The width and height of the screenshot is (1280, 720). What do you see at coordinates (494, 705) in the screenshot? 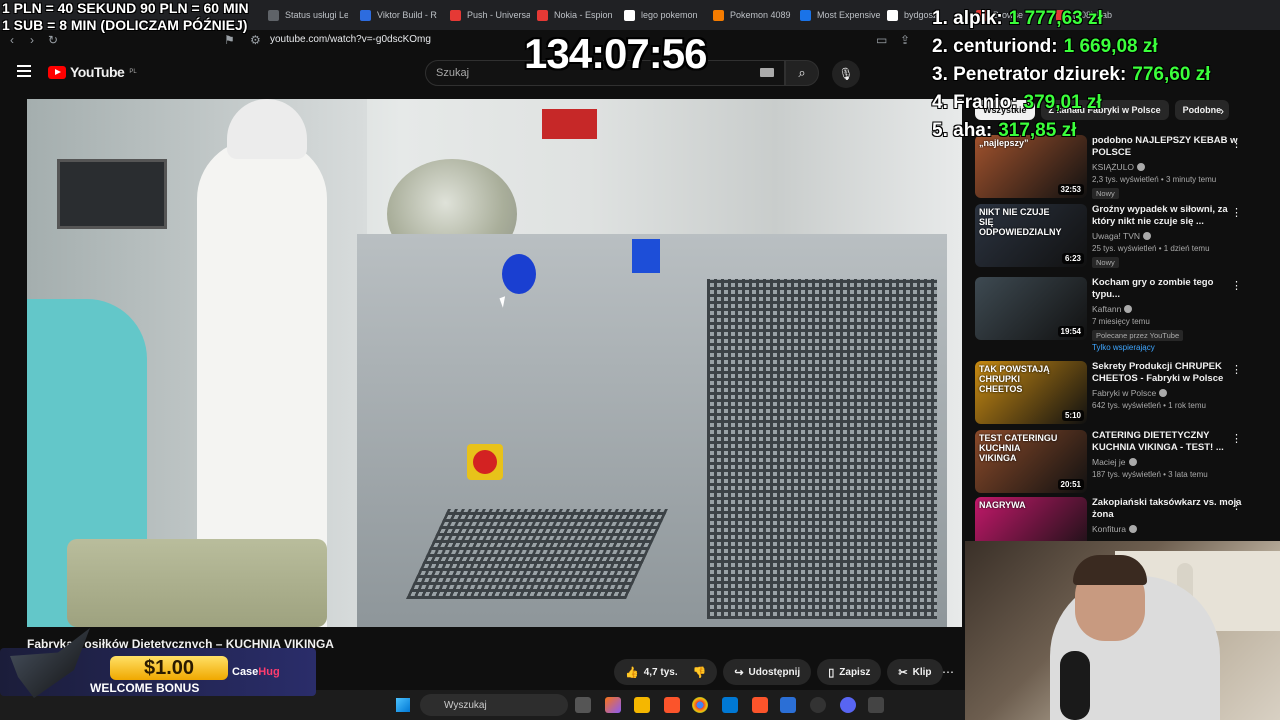
I see `taskbar-search-input: Wyszukaj` at bounding box center [494, 705].